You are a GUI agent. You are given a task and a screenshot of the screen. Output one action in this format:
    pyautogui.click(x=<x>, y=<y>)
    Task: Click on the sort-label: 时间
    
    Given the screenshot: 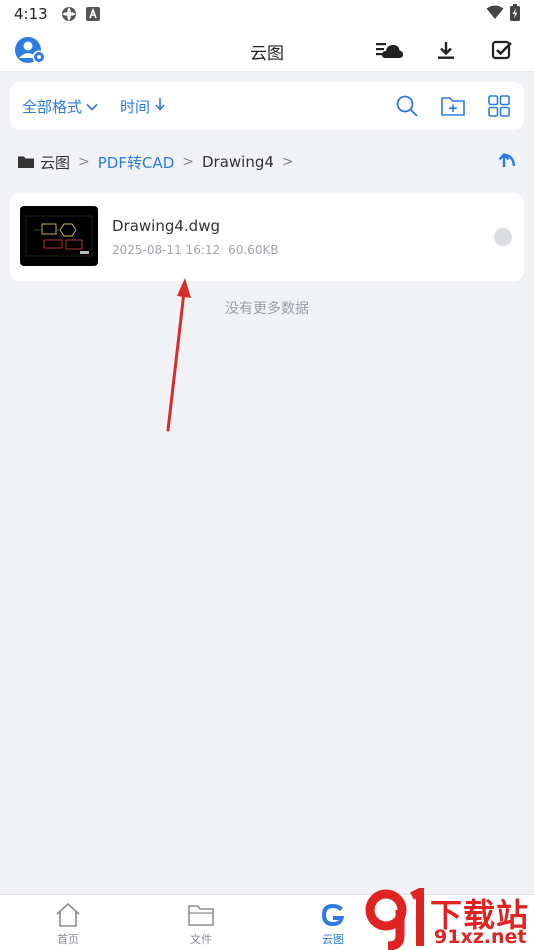 What is the action you would take?
    pyautogui.click(x=135, y=106)
    